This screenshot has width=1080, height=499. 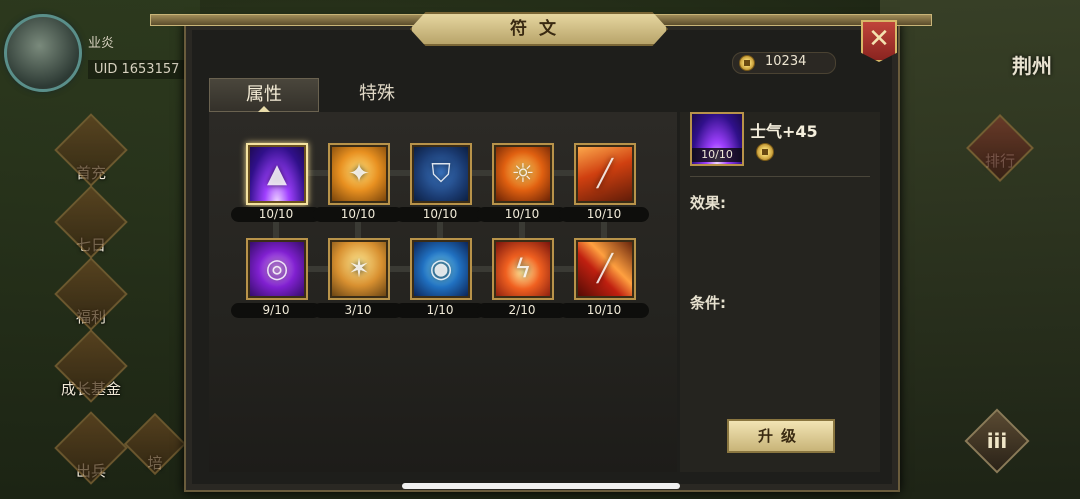 I want to click on purple-light-icon: ▲, so click(x=277, y=174).